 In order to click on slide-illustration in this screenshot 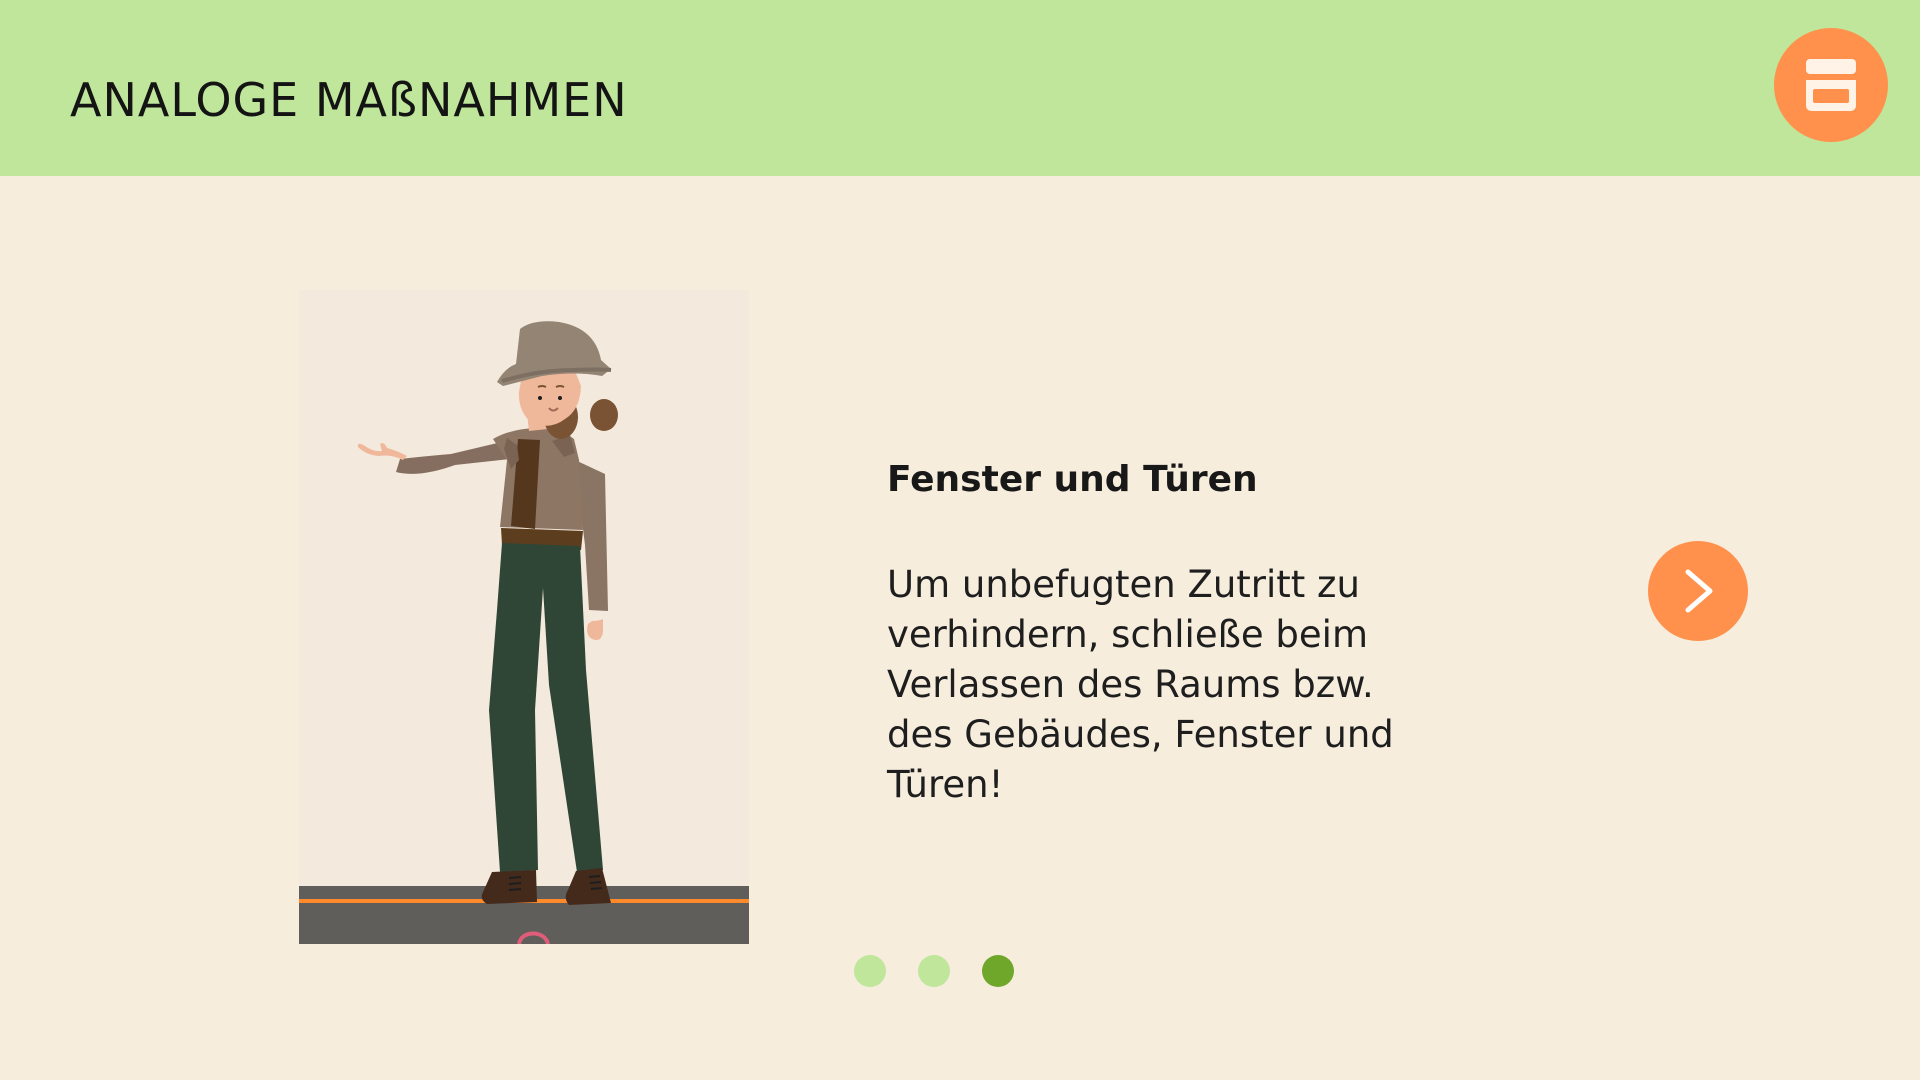, I will do `click(524, 617)`.